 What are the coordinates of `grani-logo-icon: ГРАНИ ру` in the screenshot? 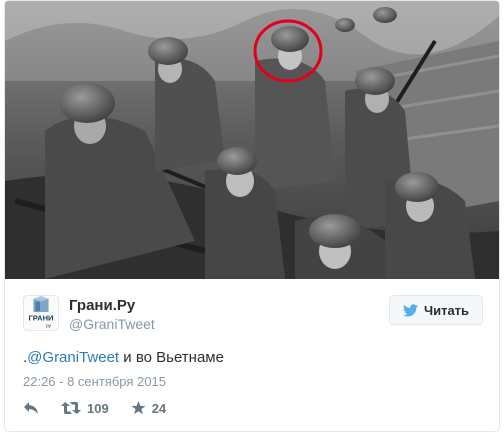 It's located at (41, 312).